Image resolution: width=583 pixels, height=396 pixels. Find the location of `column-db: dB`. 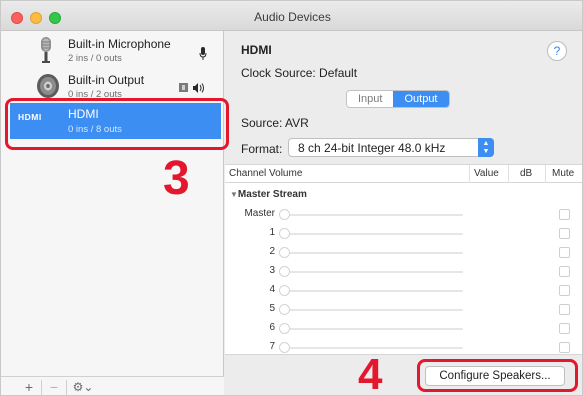

column-db: dB is located at coordinates (526, 173).